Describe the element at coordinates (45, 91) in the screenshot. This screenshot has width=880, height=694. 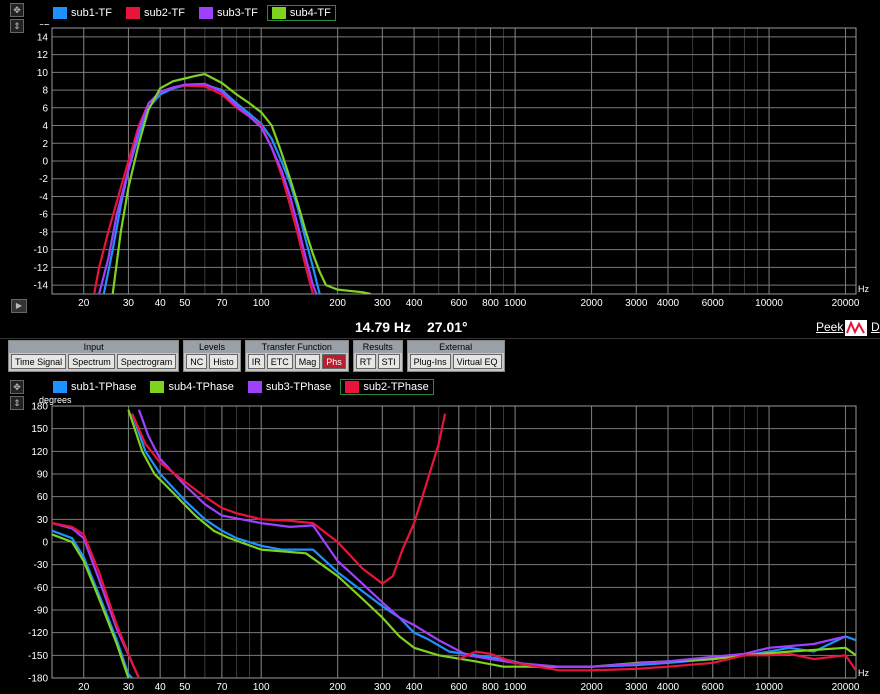
I see `y-tick-label: 8` at that location.